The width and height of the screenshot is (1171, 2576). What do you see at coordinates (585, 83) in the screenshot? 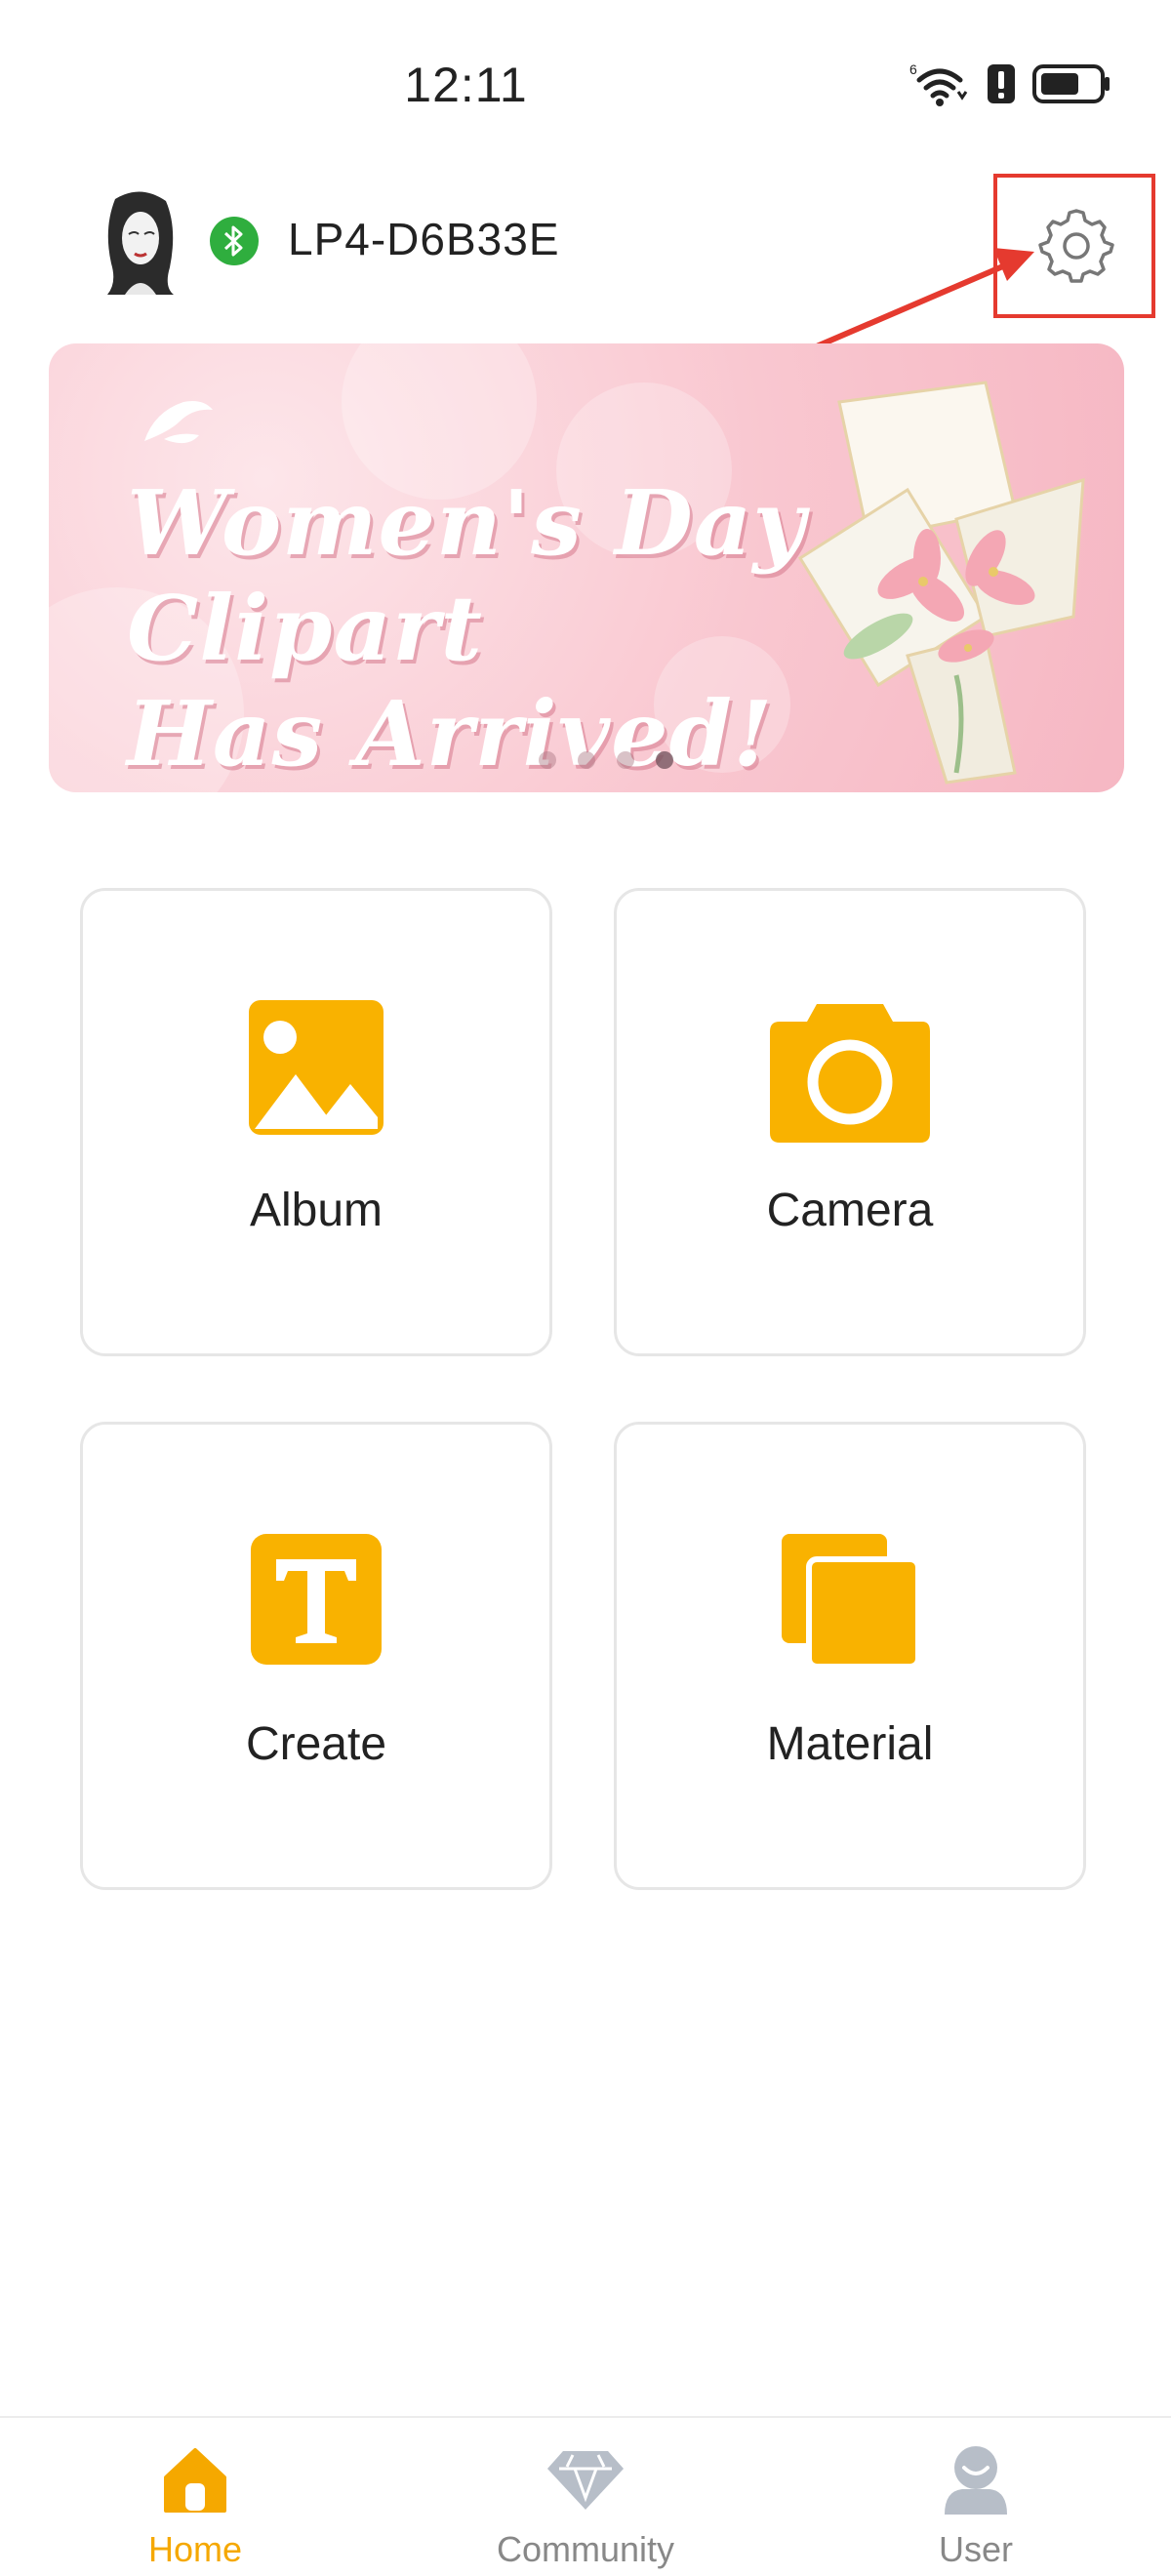
I see `status-bar: 12:11 6` at bounding box center [585, 83].